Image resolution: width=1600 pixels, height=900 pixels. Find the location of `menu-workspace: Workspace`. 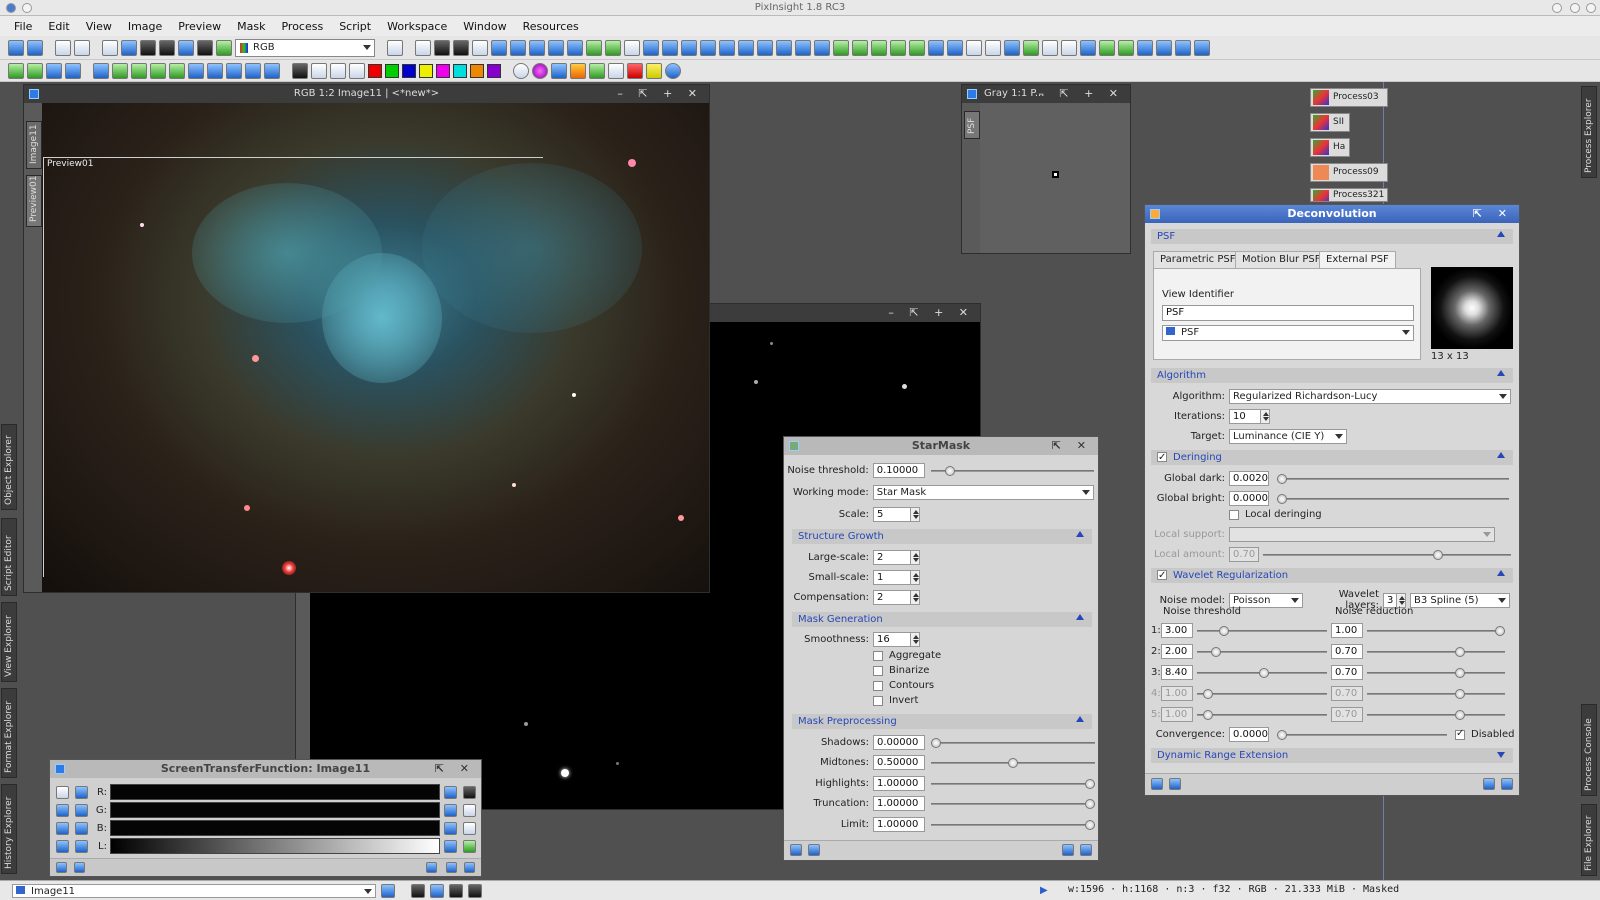

menu-workspace: Workspace is located at coordinates (417, 26).